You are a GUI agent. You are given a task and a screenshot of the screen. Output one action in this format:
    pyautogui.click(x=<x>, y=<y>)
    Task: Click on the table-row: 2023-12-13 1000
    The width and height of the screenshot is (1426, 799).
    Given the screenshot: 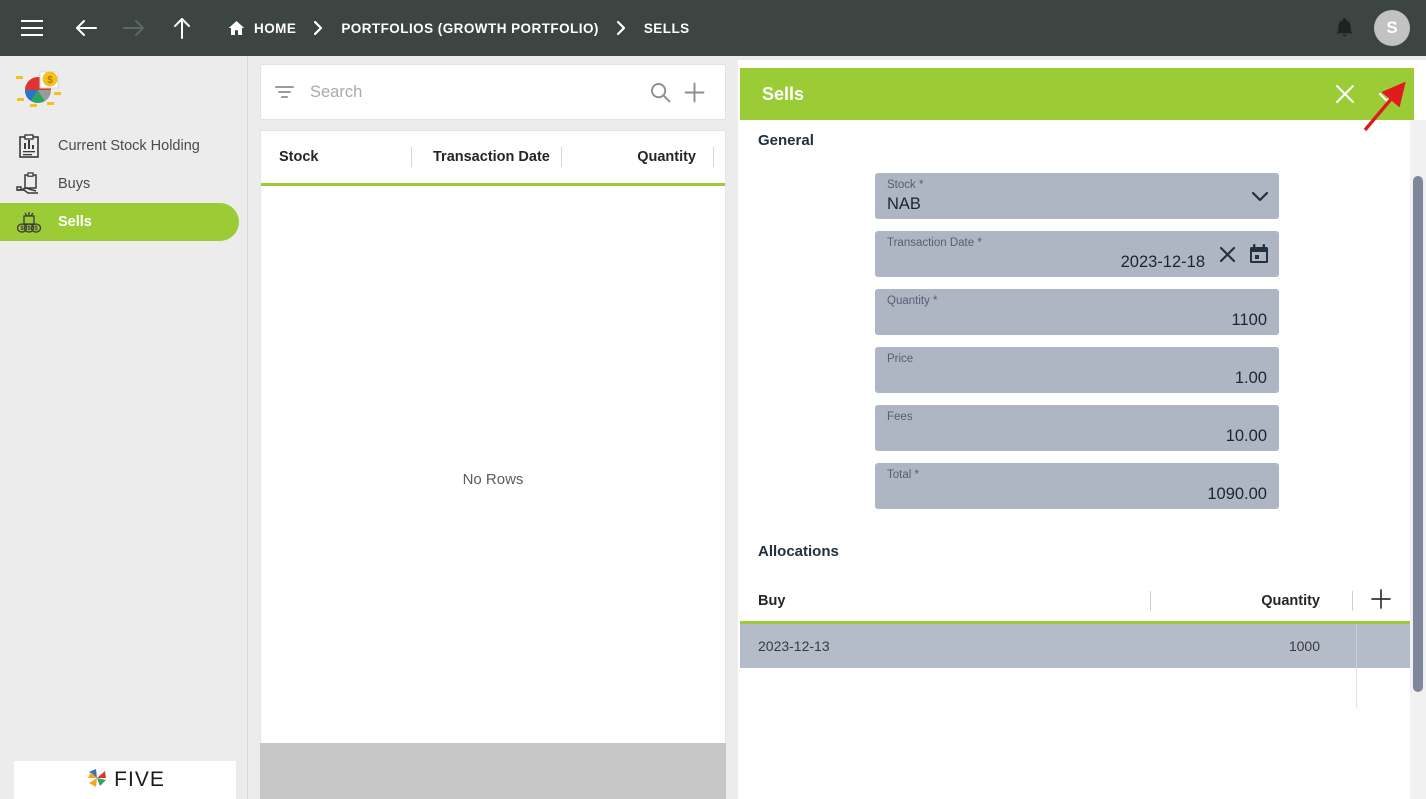 What is the action you would take?
    pyautogui.click(x=1077, y=646)
    